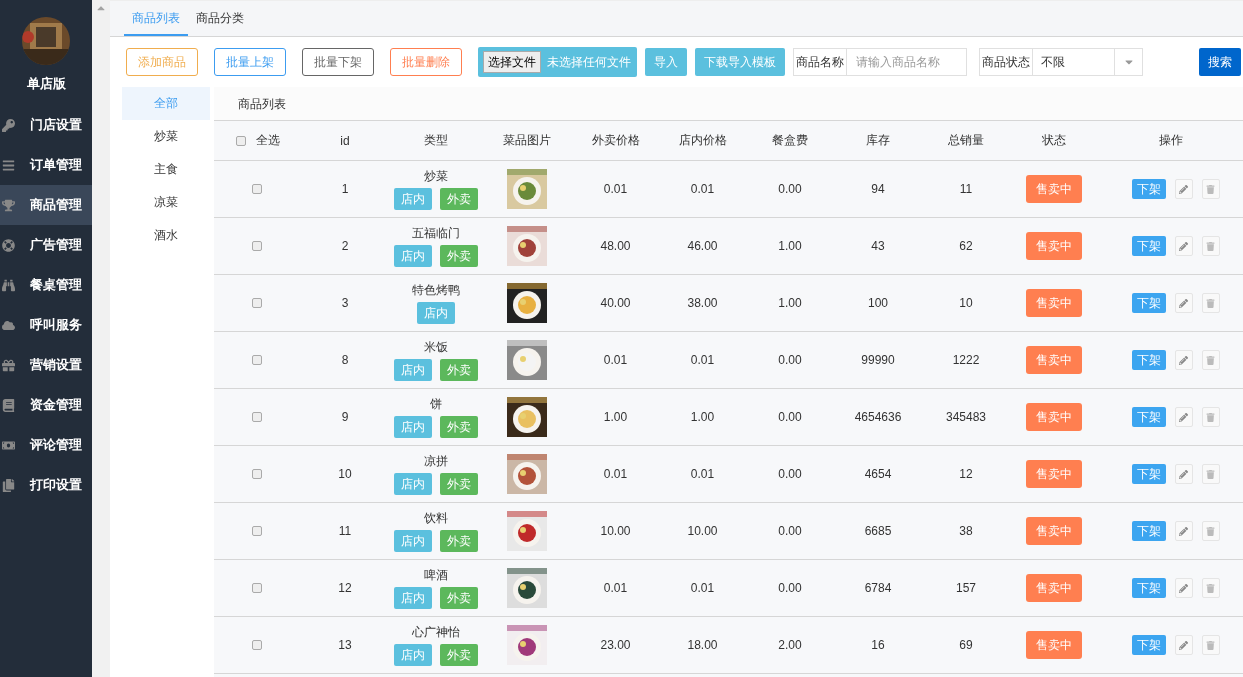  Describe the element at coordinates (46, 325) in the screenshot. I see `sidebar-item: 呼叫服务` at that location.